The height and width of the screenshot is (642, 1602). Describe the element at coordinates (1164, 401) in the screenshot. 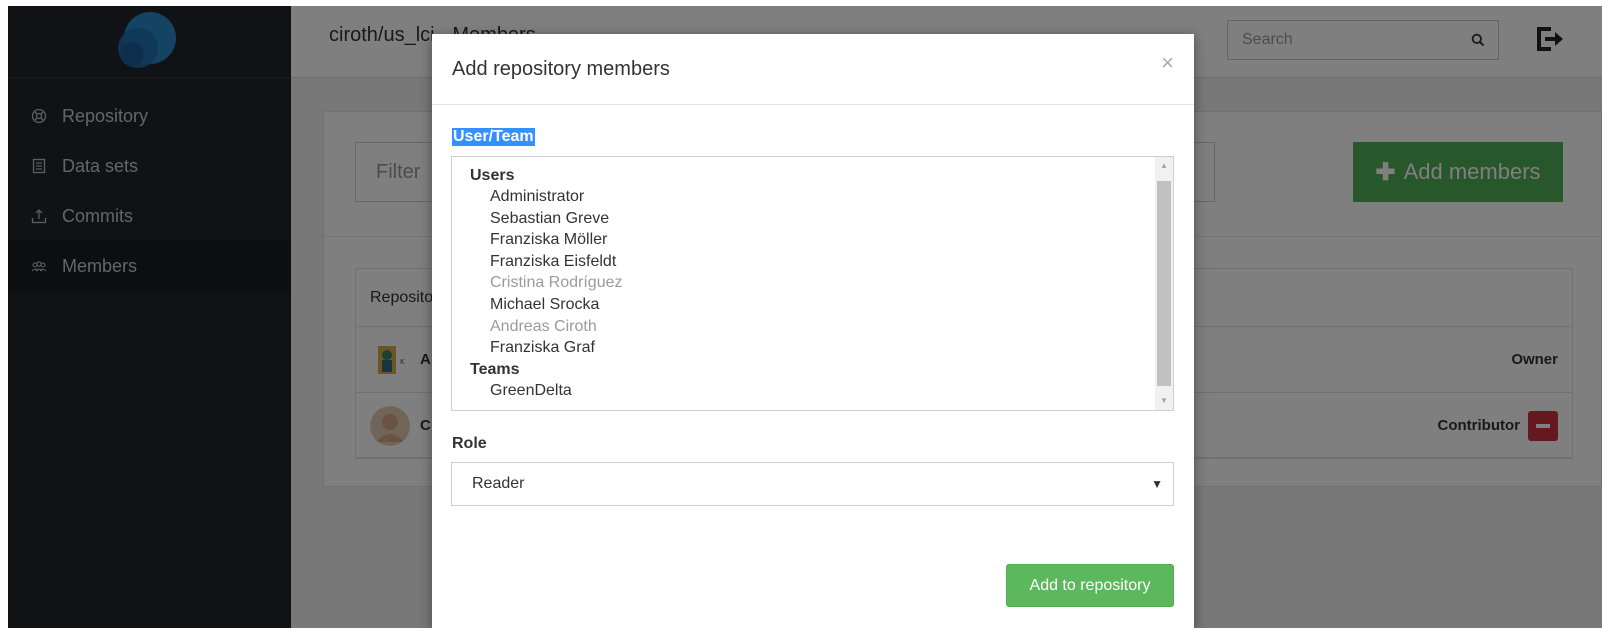

I see `scroll-down-icon: ▼` at that location.